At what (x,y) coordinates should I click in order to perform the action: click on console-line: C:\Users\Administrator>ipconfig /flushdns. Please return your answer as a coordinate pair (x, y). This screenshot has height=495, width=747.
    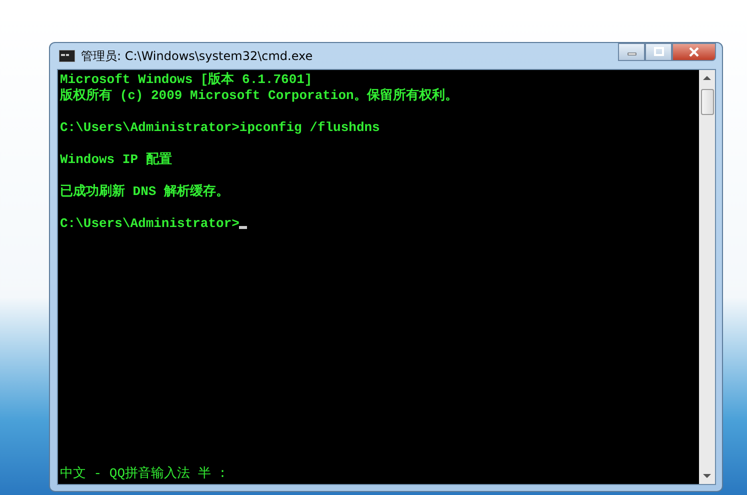
    Looking at the image, I should click on (220, 127).